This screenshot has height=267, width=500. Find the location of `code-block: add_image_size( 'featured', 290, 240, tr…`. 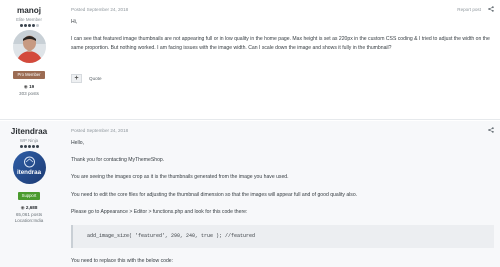

code-block: add_image_size( 'featured', 290, 240, tr… is located at coordinates (282, 236).